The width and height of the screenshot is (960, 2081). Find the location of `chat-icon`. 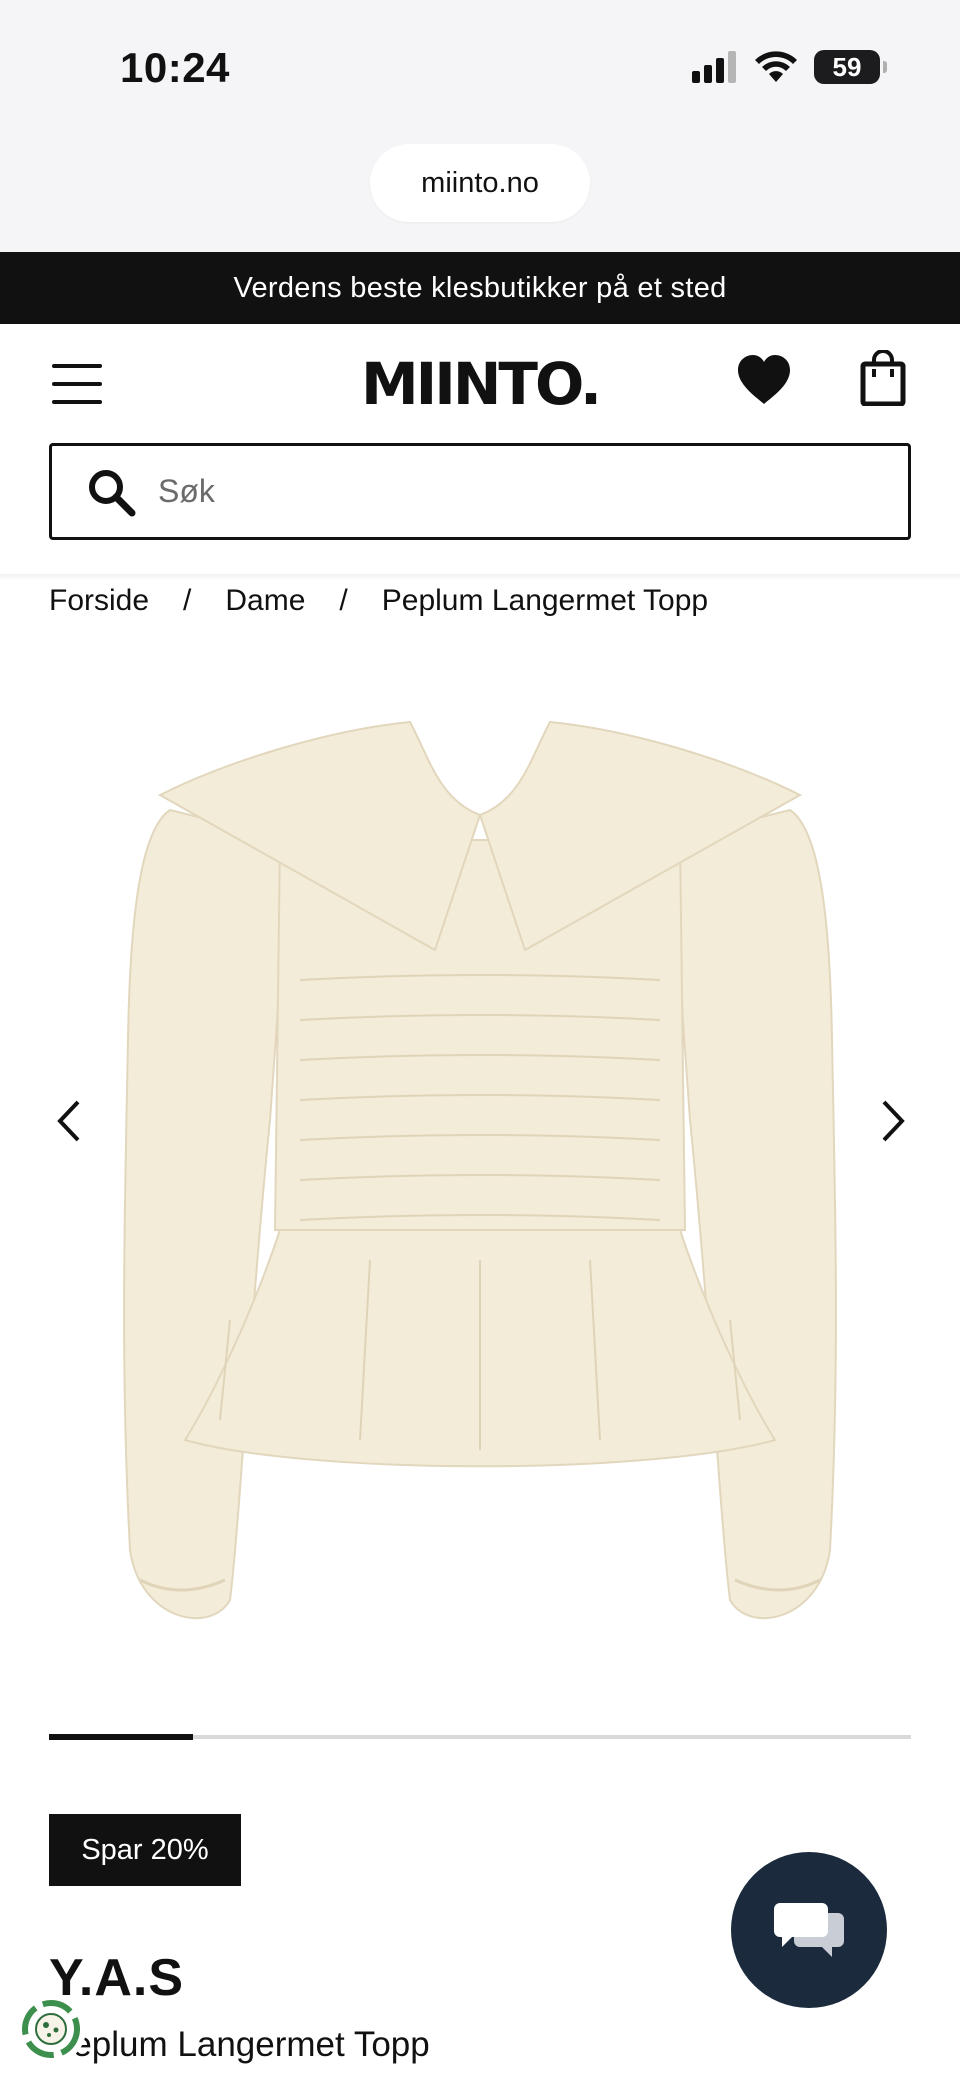

chat-icon is located at coordinates (809, 1930).